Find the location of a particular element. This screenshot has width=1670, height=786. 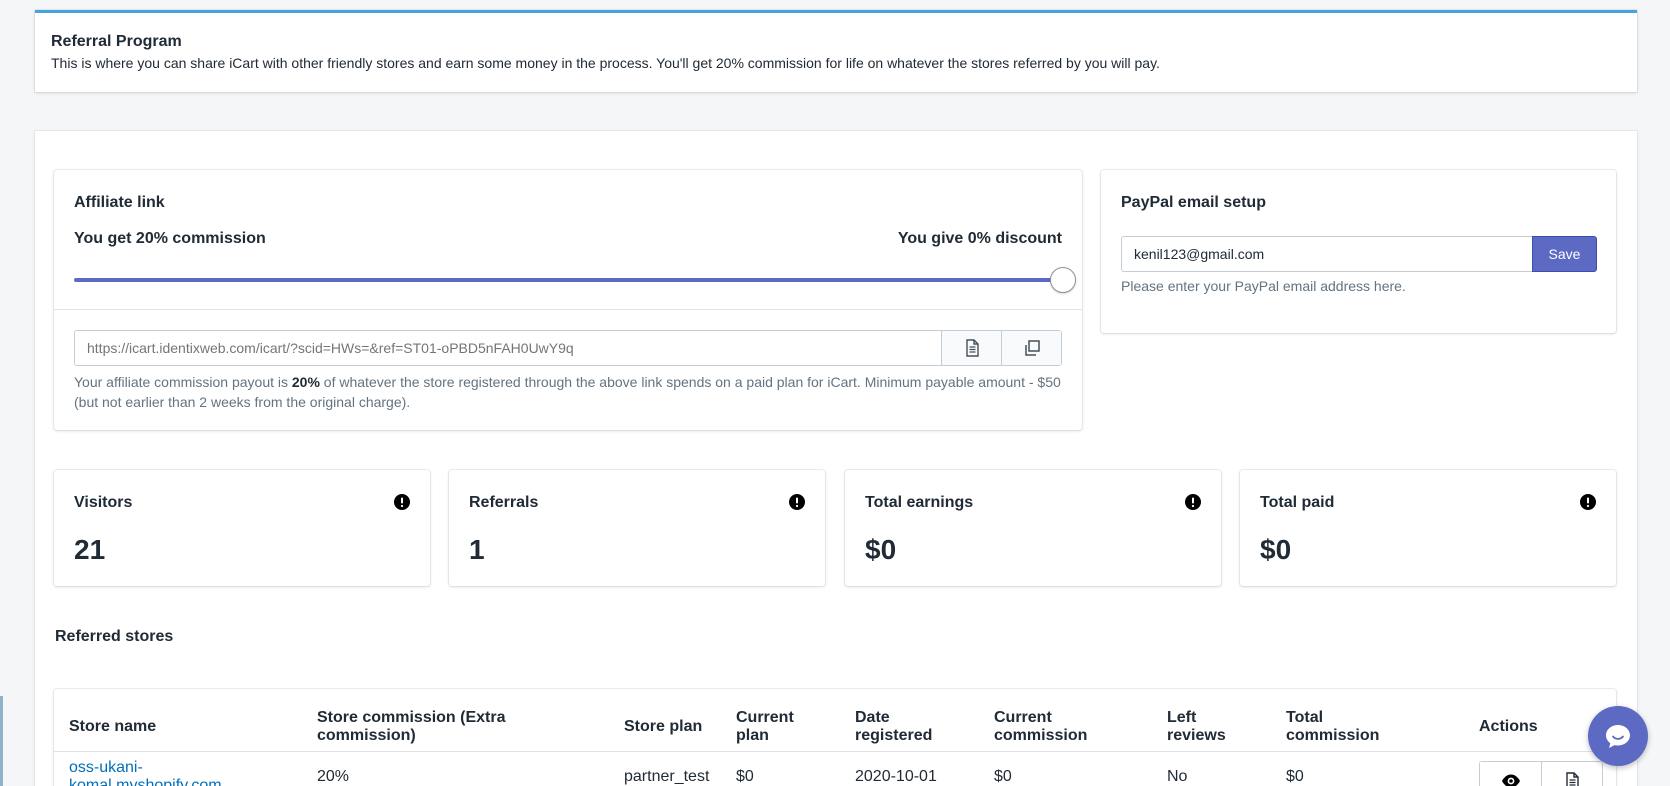

commission-label: You get 20% commission is located at coordinates (170, 238).